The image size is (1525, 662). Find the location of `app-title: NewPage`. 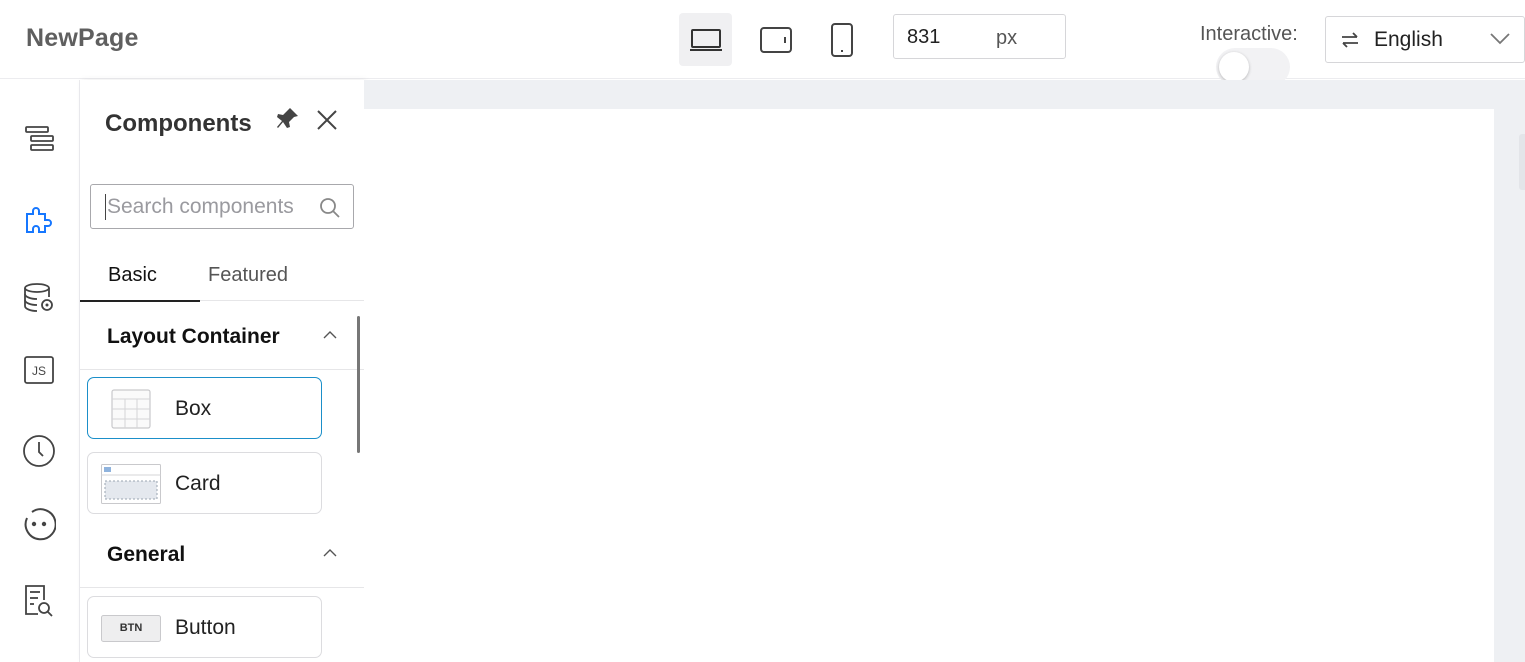

app-title: NewPage is located at coordinates (82, 38).